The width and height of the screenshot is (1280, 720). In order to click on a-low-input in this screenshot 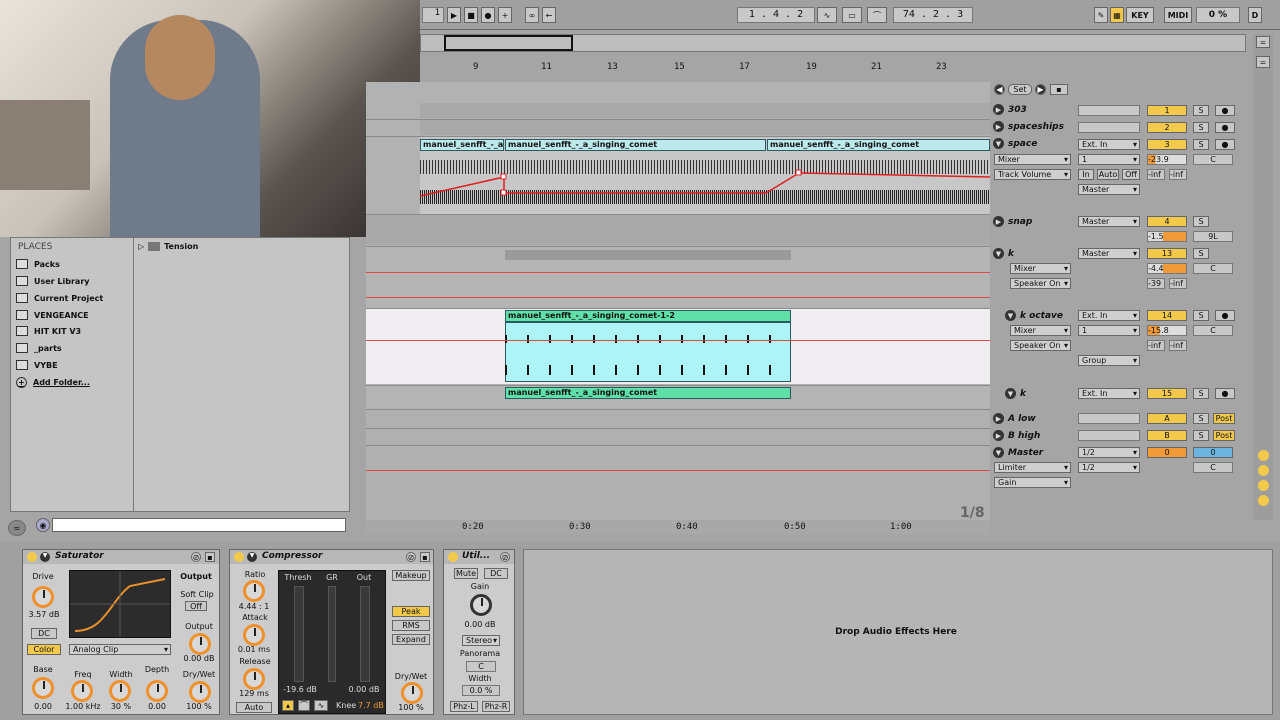, I will do `click(1109, 418)`.